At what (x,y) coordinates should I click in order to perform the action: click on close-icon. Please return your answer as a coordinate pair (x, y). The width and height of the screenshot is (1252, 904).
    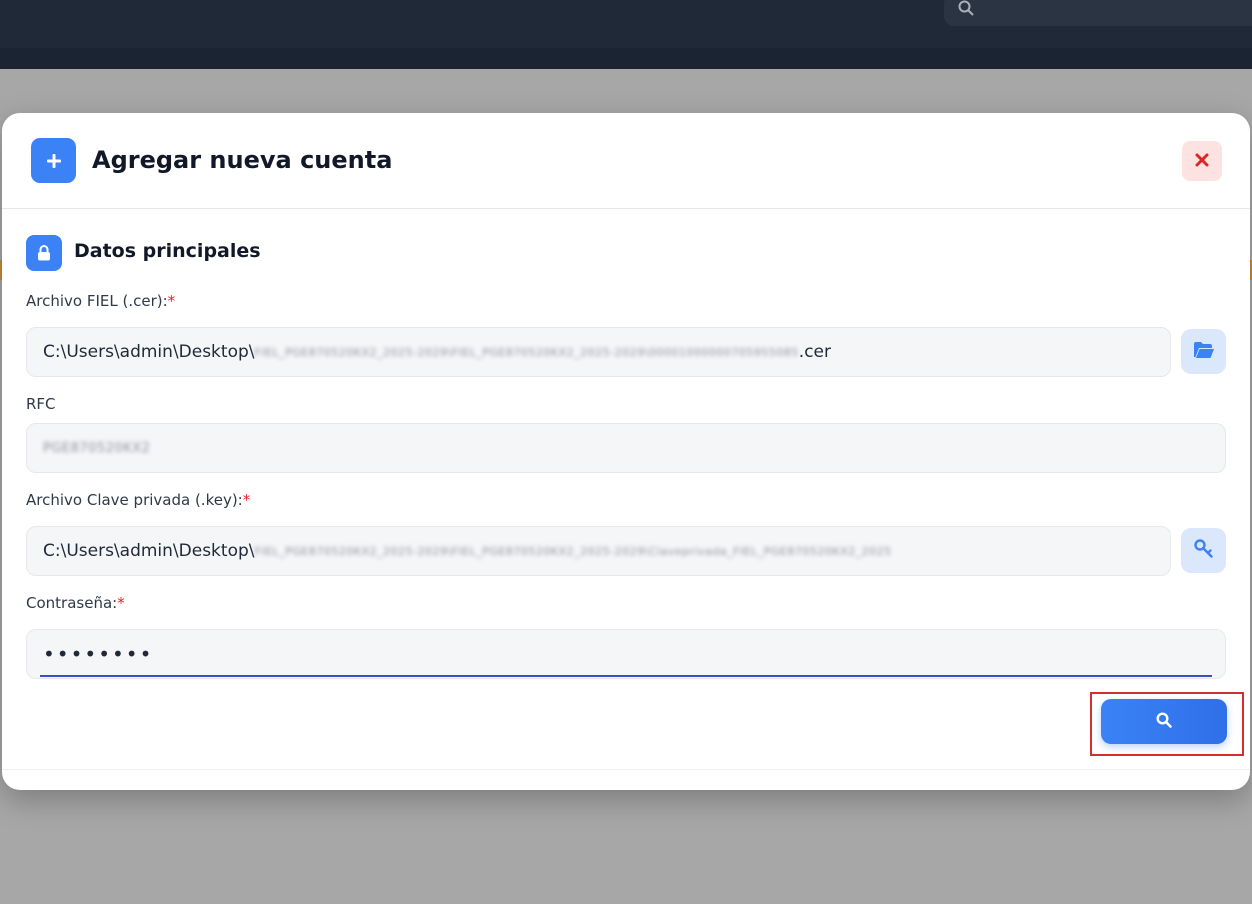
    Looking at the image, I should click on (1202, 161).